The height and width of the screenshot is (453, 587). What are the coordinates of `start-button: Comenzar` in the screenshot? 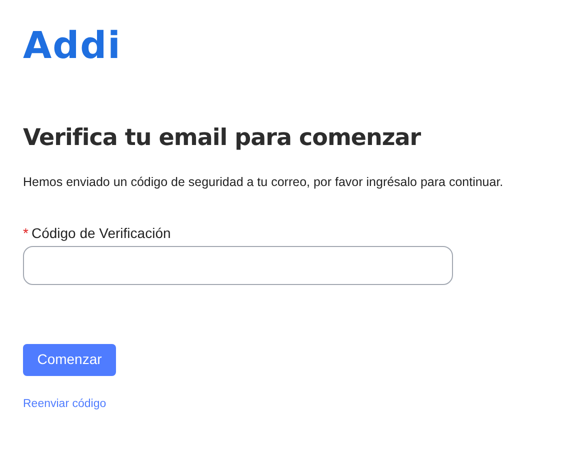 It's located at (69, 360).